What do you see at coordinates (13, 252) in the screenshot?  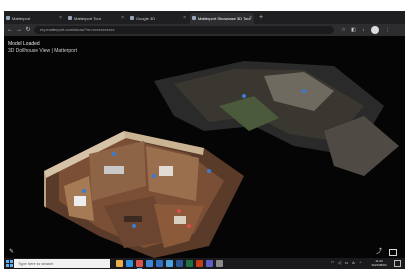 I see `pencil-icon: ✎` at bounding box center [13, 252].